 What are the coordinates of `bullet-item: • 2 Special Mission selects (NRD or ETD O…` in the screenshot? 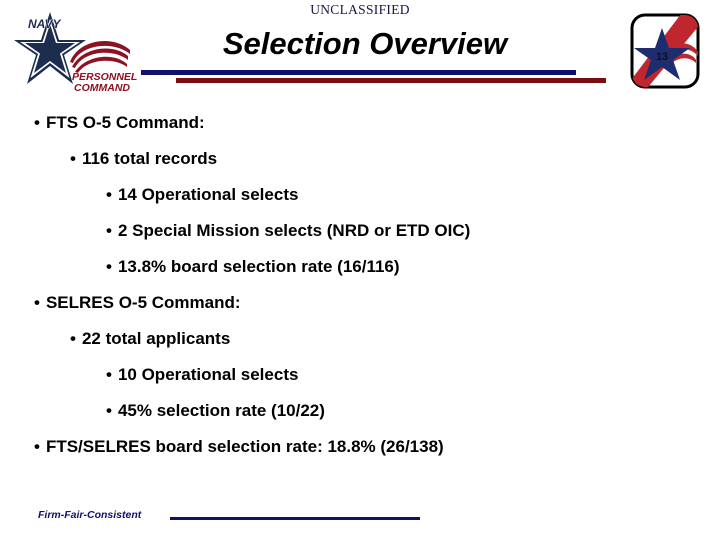 It's located at (360, 231).